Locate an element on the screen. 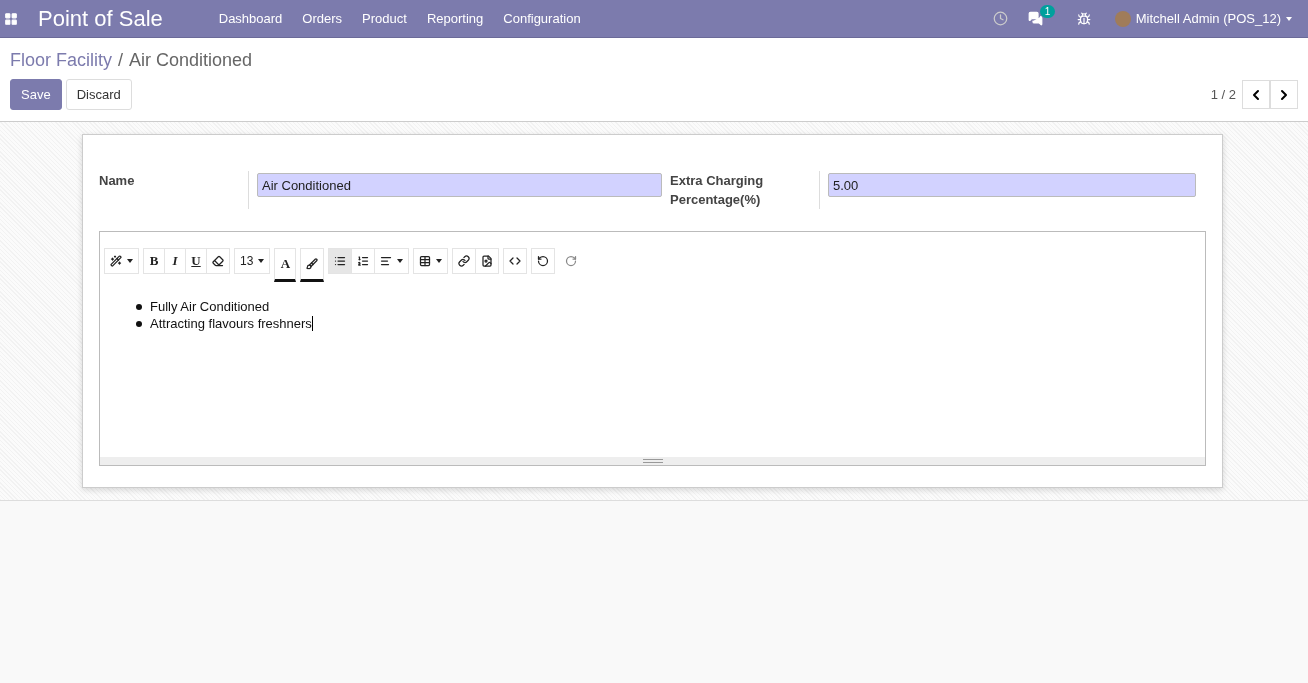 The width and height of the screenshot is (1308, 683). table-icon is located at coordinates (425, 261).